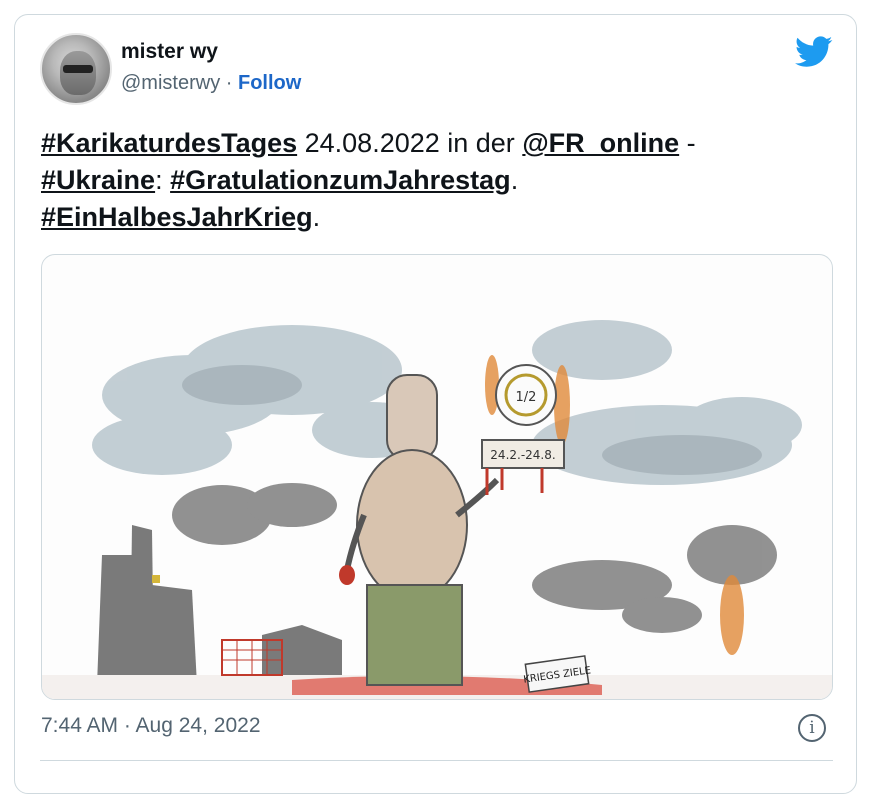 This screenshot has width=873, height=794. What do you see at coordinates (687, 143) in the screenshot?
I see `tweet-text-segment: -` at bounding box center [687, 143].